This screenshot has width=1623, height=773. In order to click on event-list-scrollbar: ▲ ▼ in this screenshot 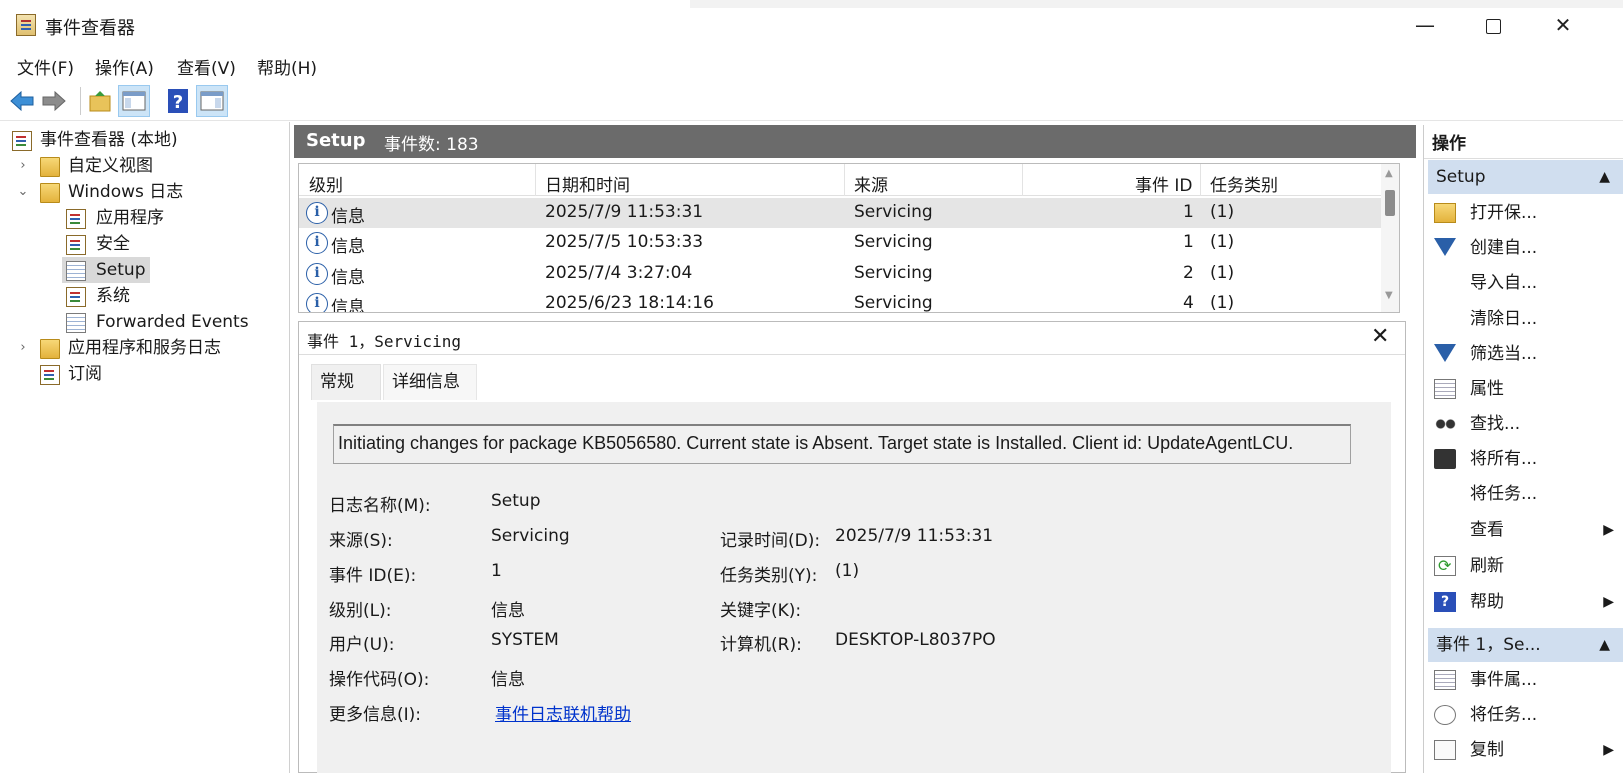, I will do `click(1390, 238)`.